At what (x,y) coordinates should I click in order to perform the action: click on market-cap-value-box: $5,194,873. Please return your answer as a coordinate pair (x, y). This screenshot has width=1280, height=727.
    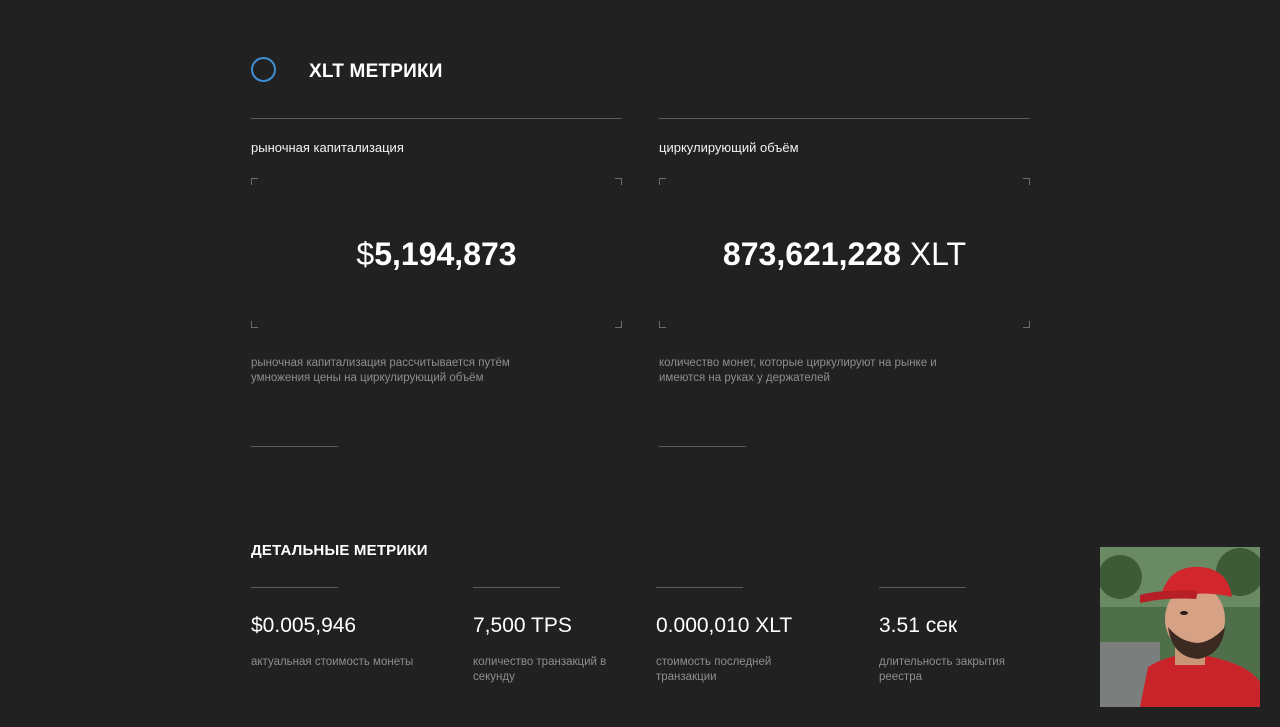
    Looking at the image, I should click on (436, 253).